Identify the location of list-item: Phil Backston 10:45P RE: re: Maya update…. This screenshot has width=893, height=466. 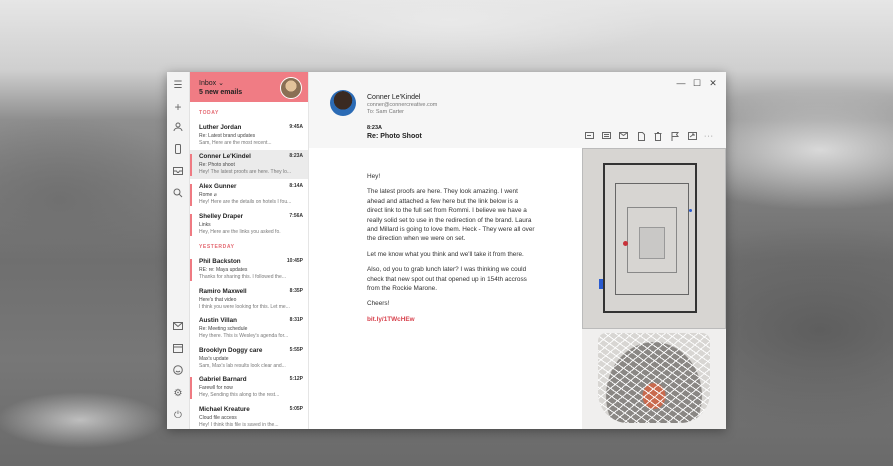
(249, 269).